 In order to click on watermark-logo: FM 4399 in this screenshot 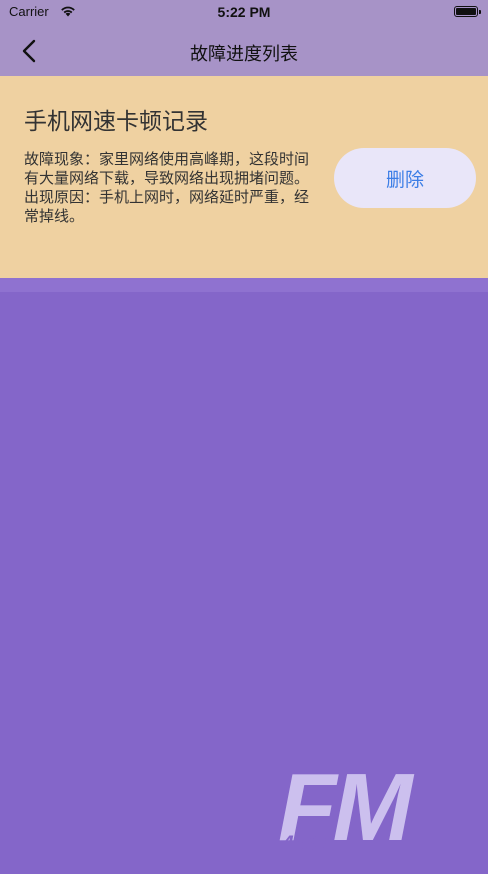, I will do `click(368, 810)`.